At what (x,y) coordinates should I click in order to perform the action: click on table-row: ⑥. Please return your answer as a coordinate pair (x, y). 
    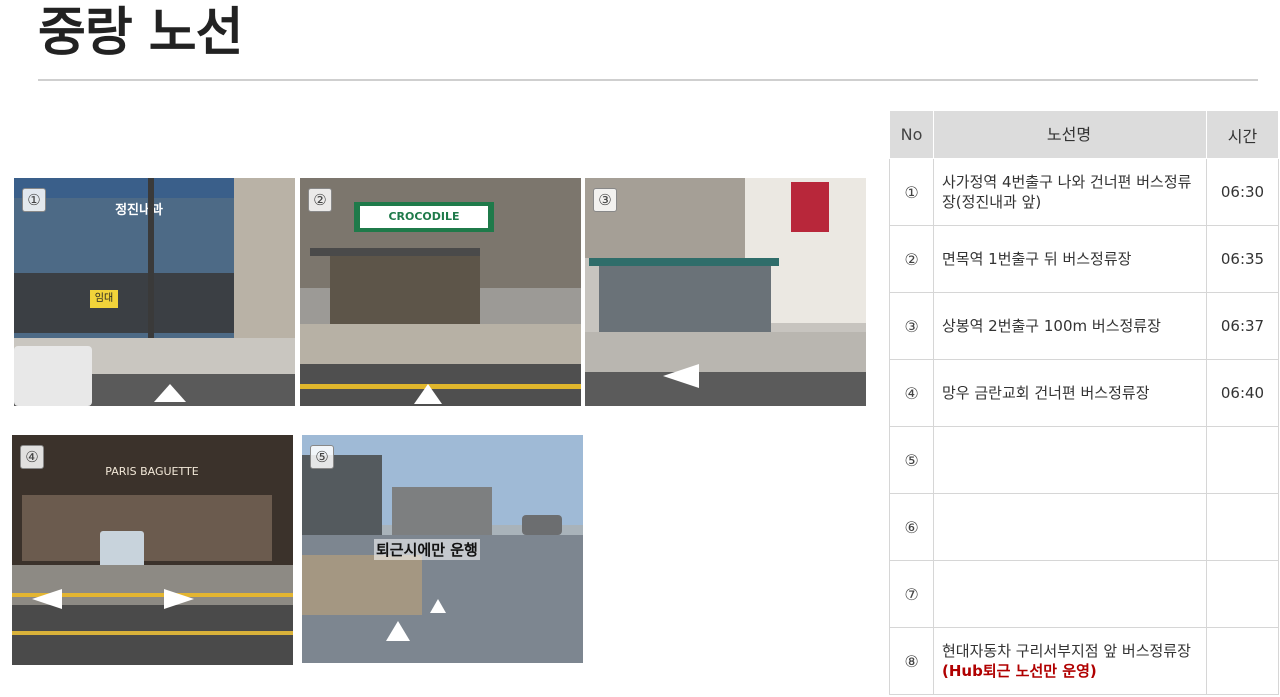
    Looking at the image, I should click on (1084, 527).